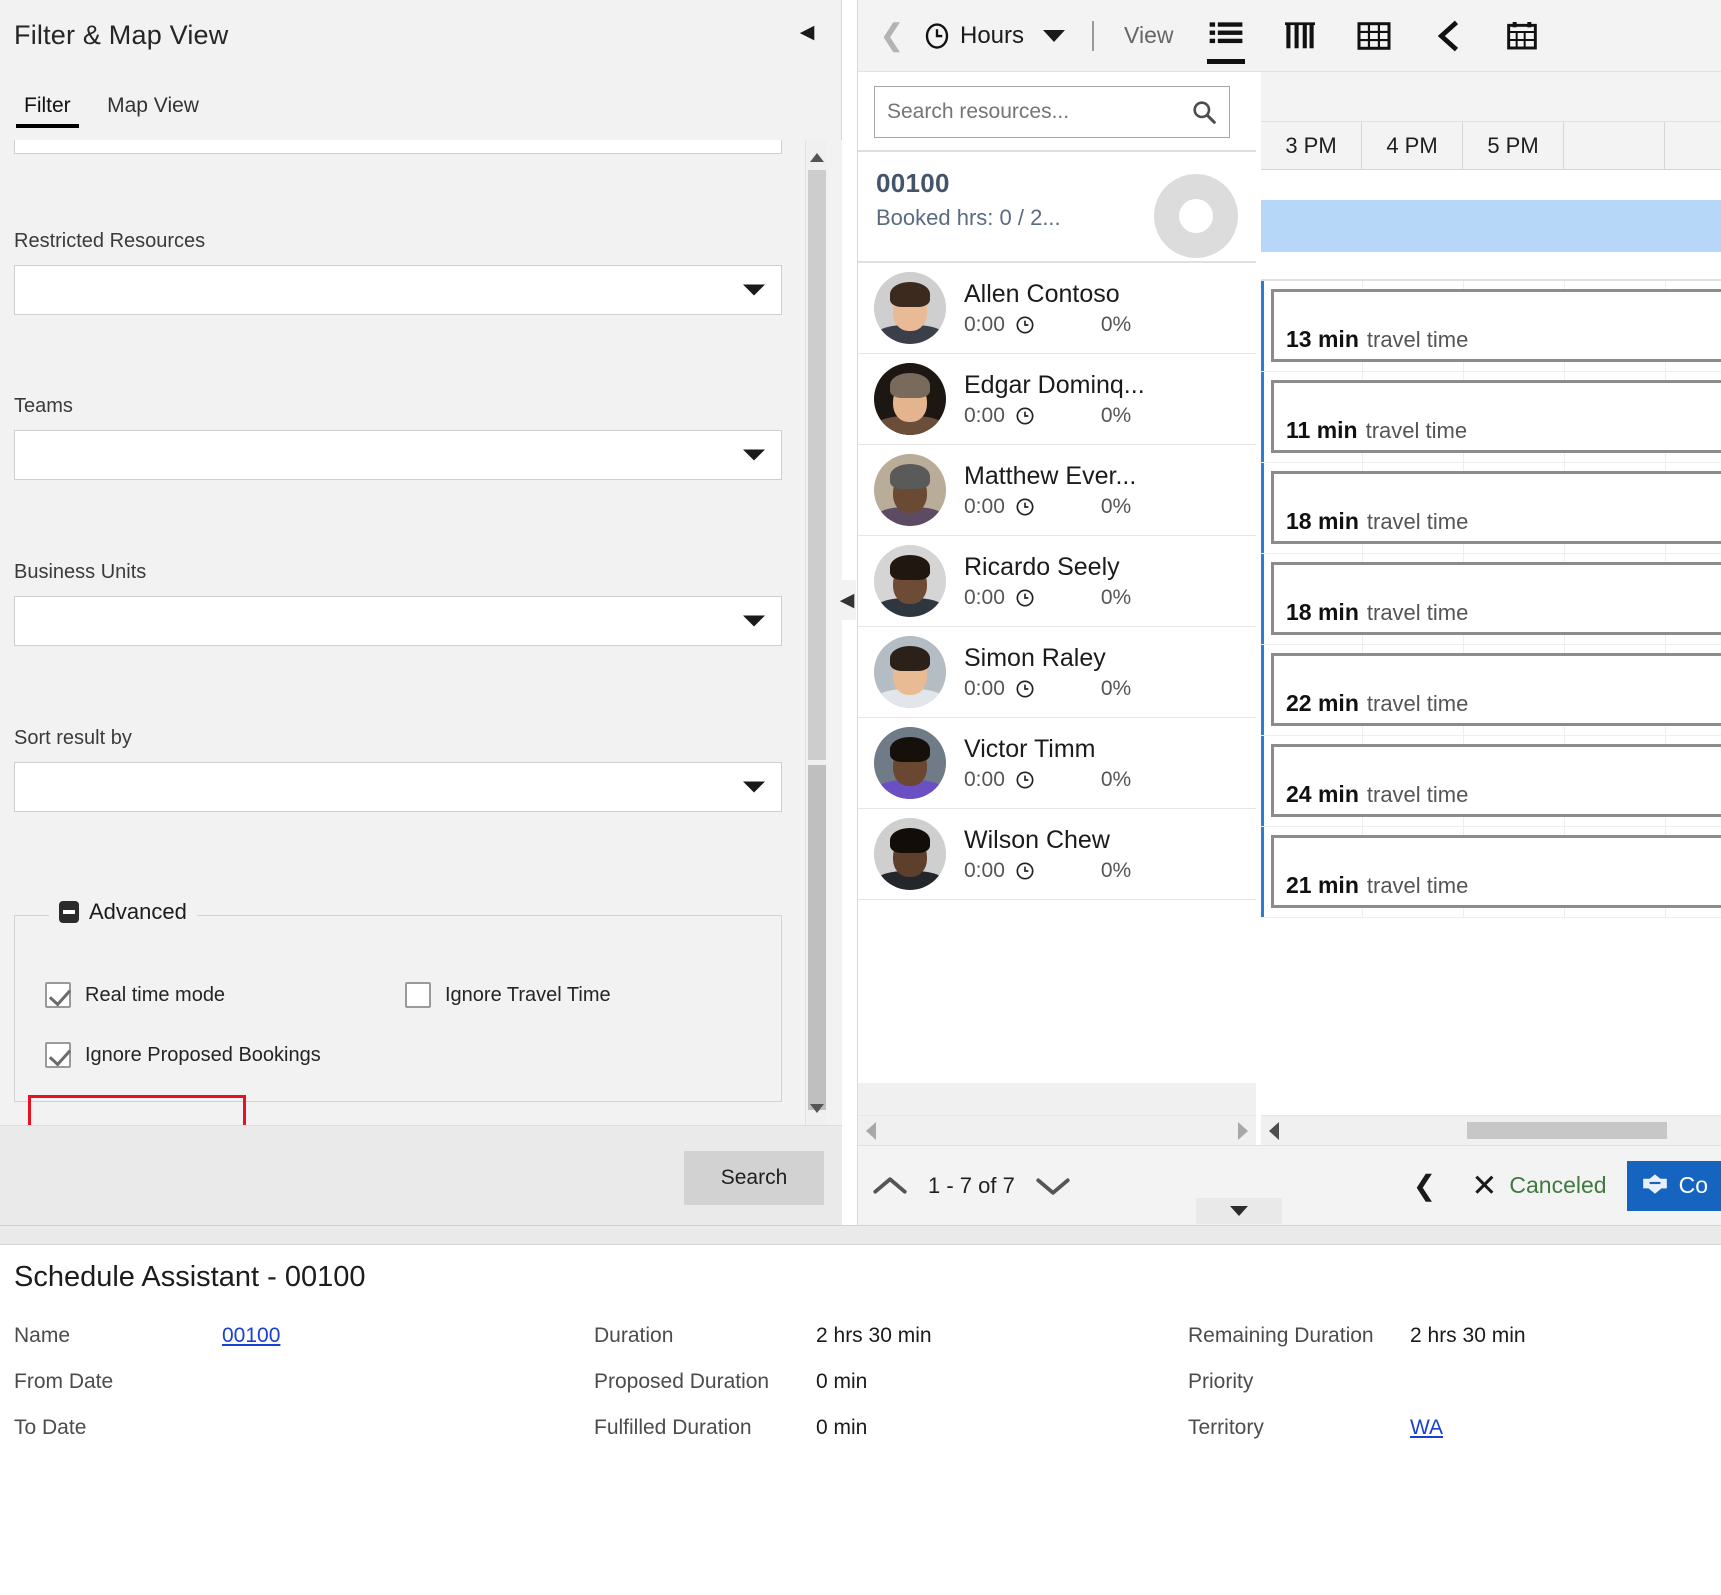 Image resolution: width=1721 pixels, height=1595 pixels. What do you see at coordinates (890, 1186) in the screenshot?
I see `page-prev-icon` at bounding box center [890, 1186].